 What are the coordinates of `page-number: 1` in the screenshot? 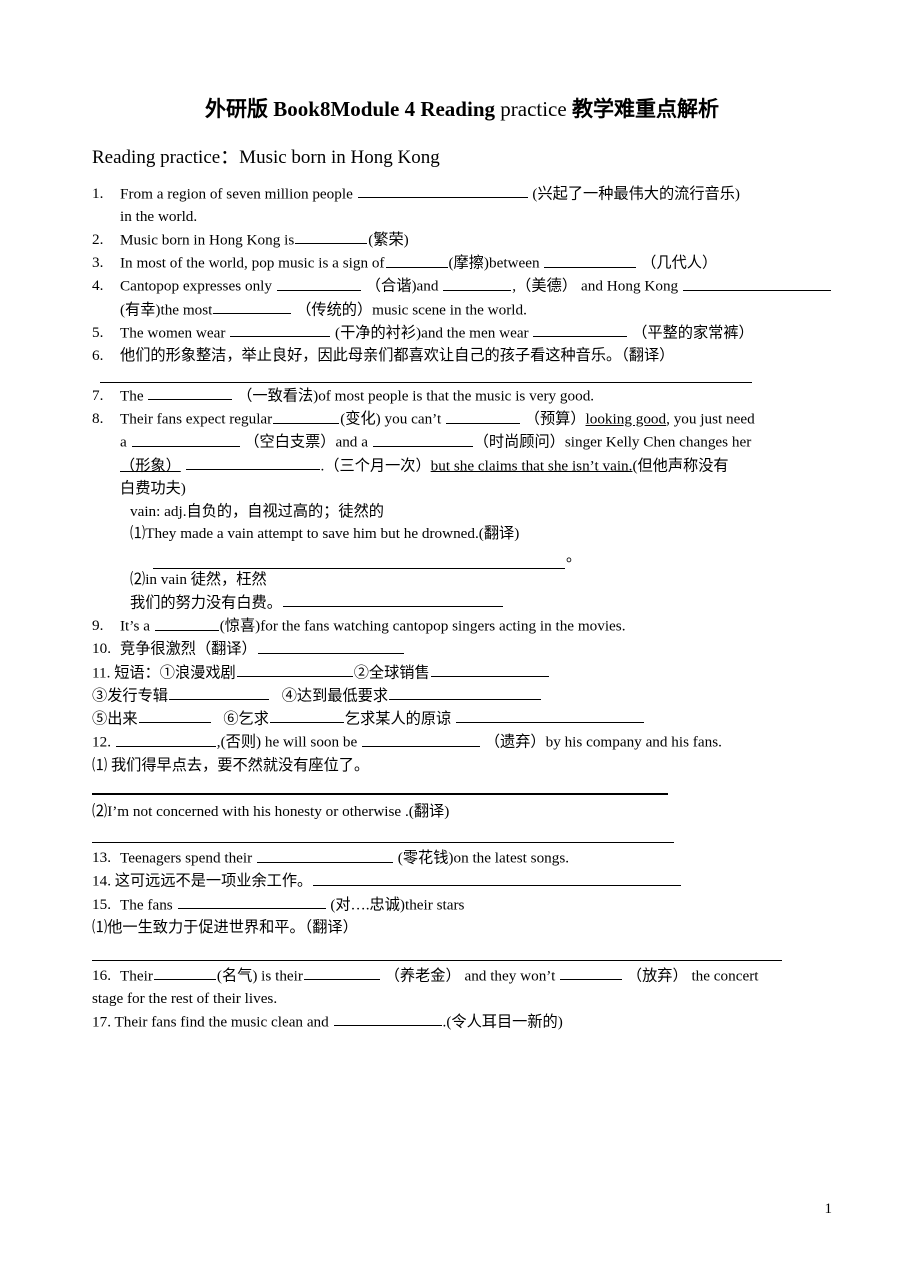 It's located at (828, 1209).